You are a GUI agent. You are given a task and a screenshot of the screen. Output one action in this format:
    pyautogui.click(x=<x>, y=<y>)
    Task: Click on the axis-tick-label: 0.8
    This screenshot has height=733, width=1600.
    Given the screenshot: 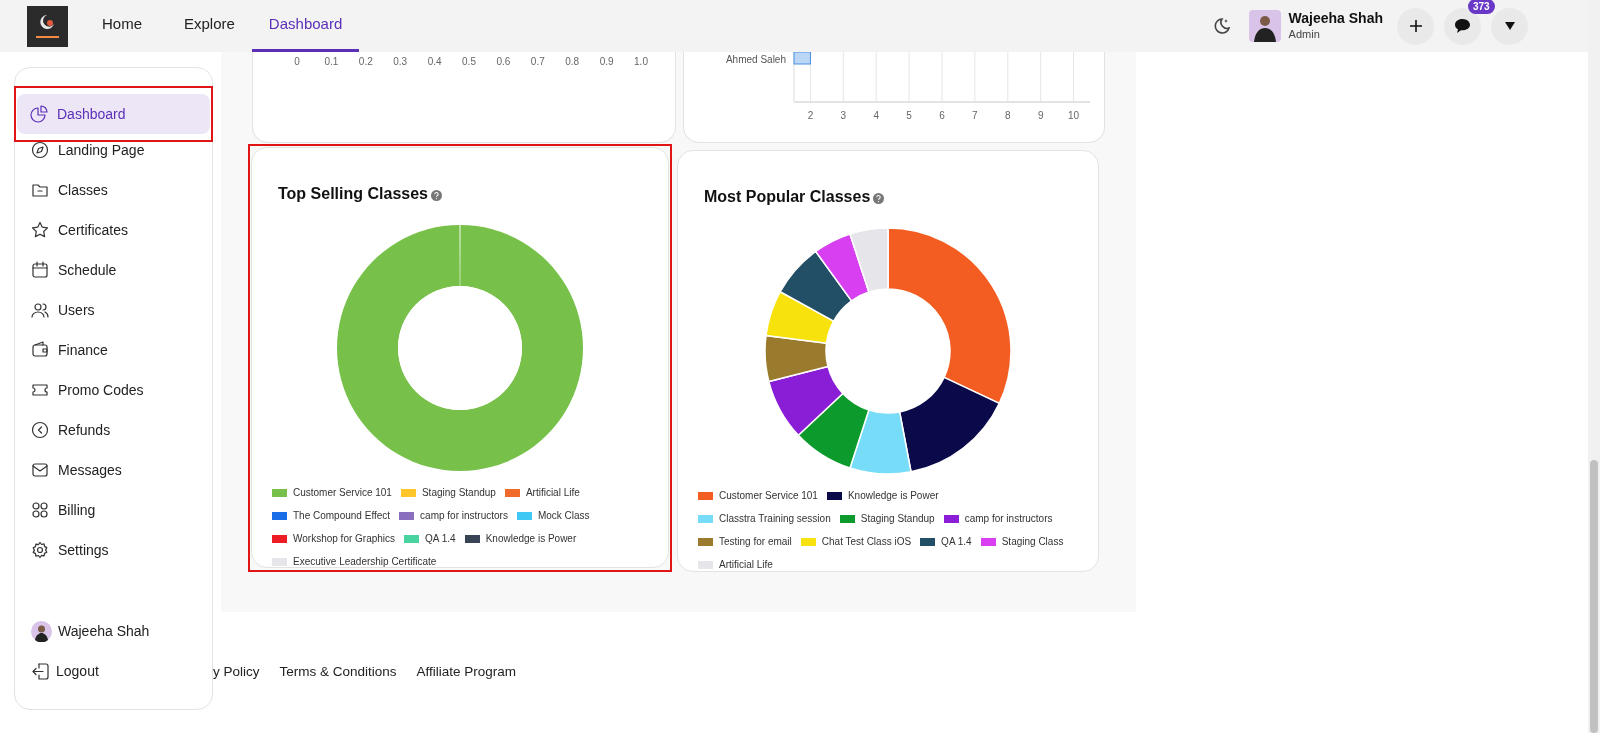 What is the action you would take?
    pyautogui.click(x=572, y=62)
    